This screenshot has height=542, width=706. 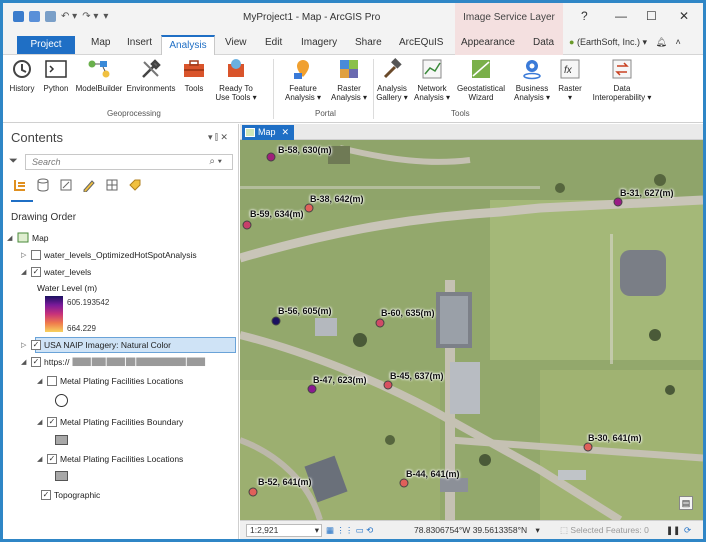 What do you see at coordinates (110, 381) in the screenshot?
I see `tree-item-mpf-locations-1: ◢ Metal Plating Facilities Locations` at bounding box center [110, 381].